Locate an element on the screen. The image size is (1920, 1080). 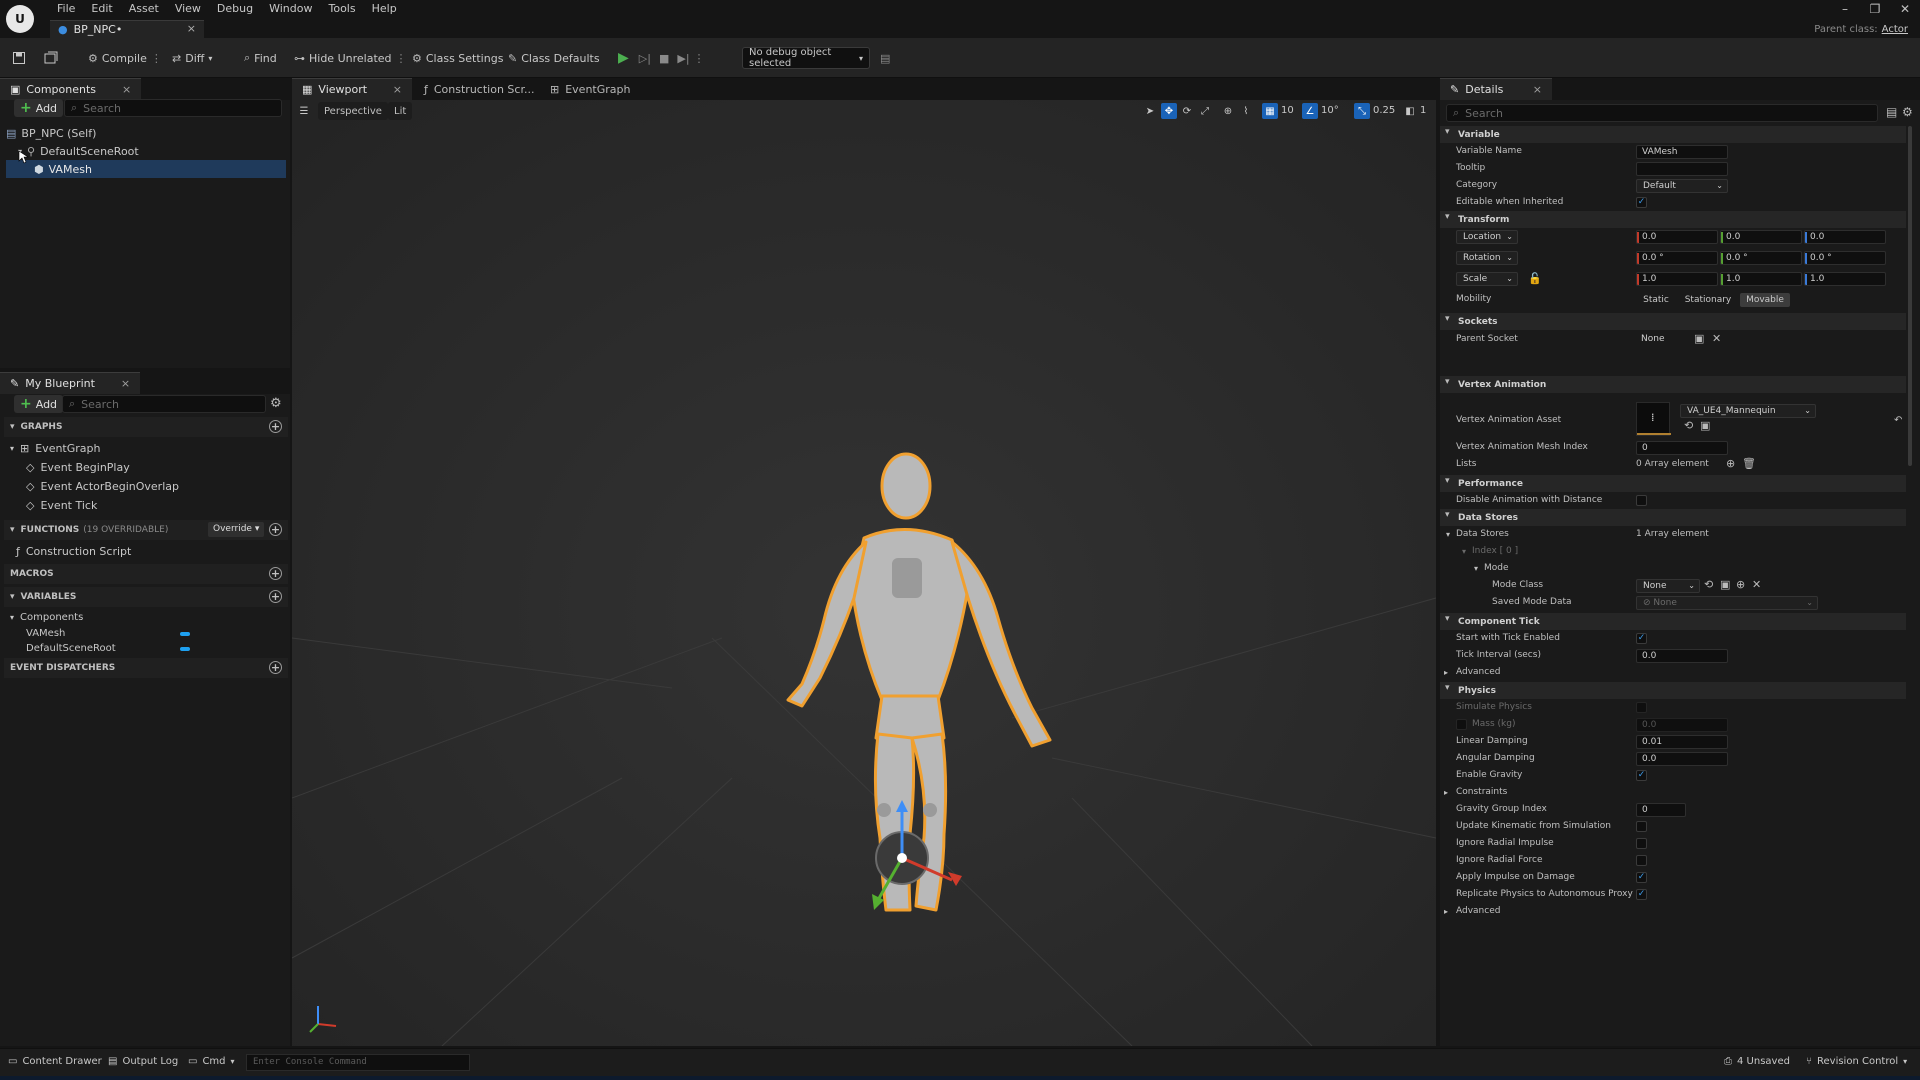
scale-y-input: 1.0 is located at coordinates (1761, 279).